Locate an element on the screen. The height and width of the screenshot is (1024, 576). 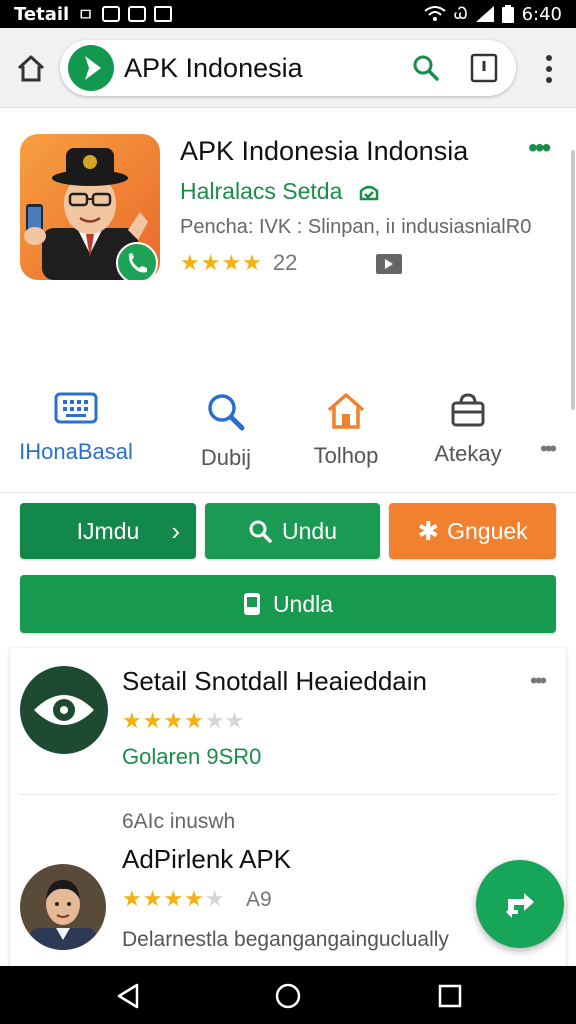
phone-icon is located at coordinates (251, 604).